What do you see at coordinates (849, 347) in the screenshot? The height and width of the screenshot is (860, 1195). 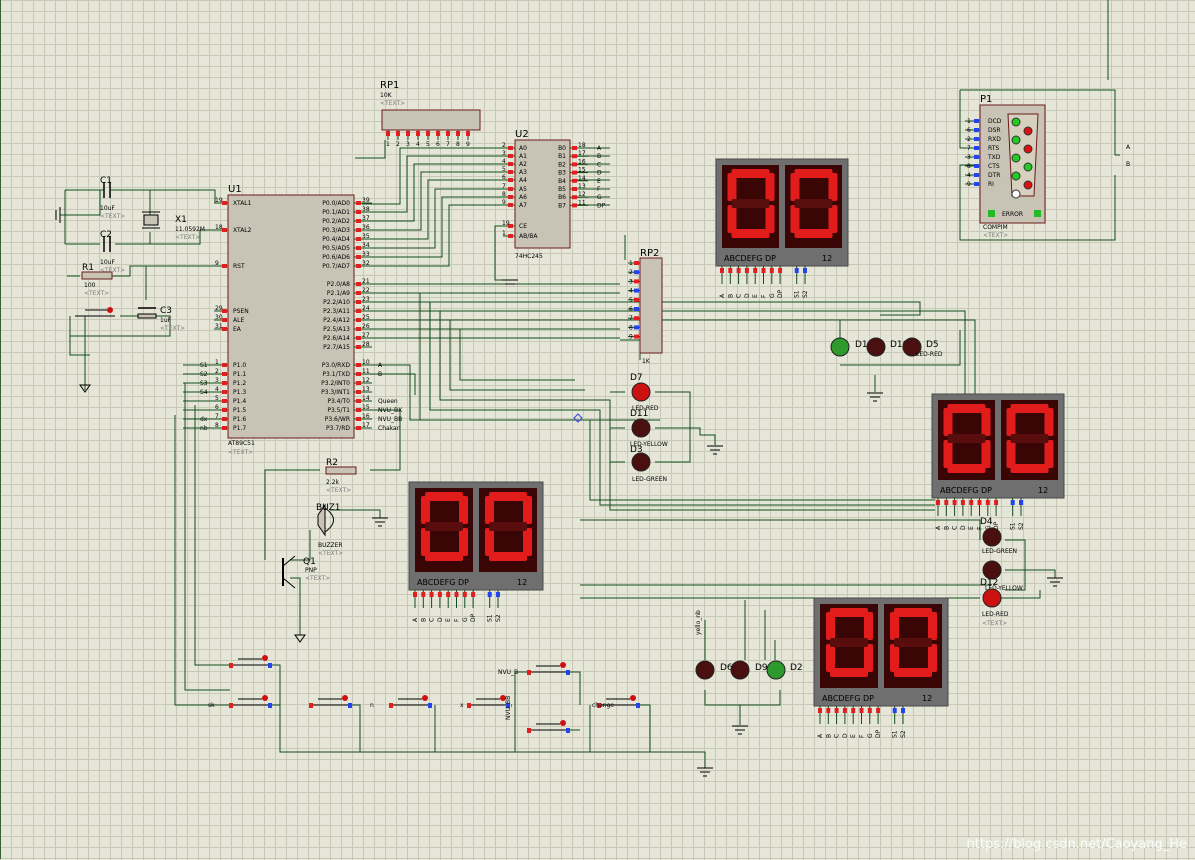 I see `led-d1: D1` at bounding box center [849, 347].